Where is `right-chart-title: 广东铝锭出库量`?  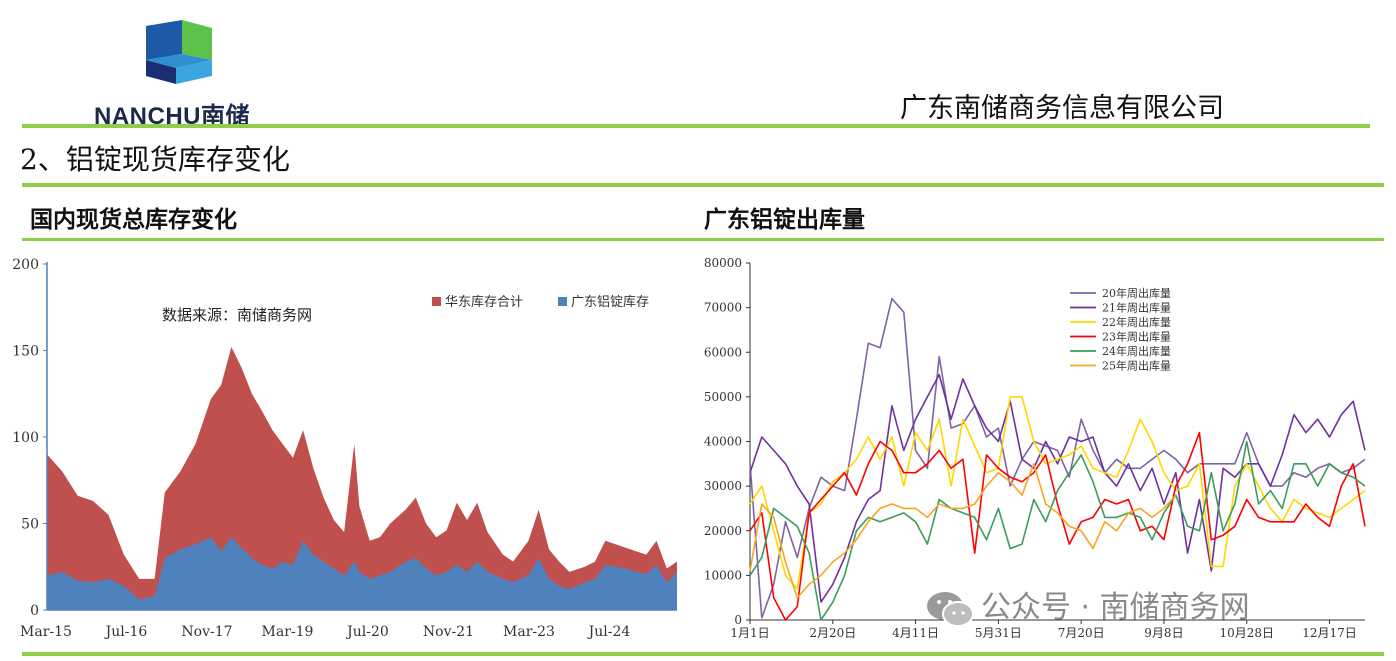
right-chart-title: 广东铝锭出库量 is located at coordinates (784, 219).